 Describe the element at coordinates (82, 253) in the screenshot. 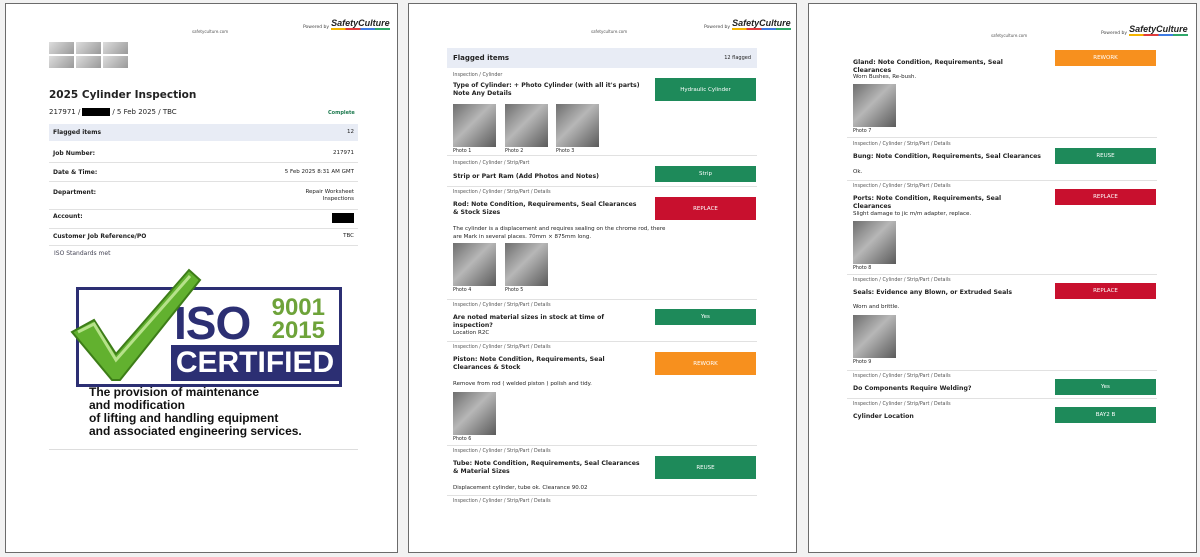

I see `iso-standards-note: ISO Standards met` at that location.